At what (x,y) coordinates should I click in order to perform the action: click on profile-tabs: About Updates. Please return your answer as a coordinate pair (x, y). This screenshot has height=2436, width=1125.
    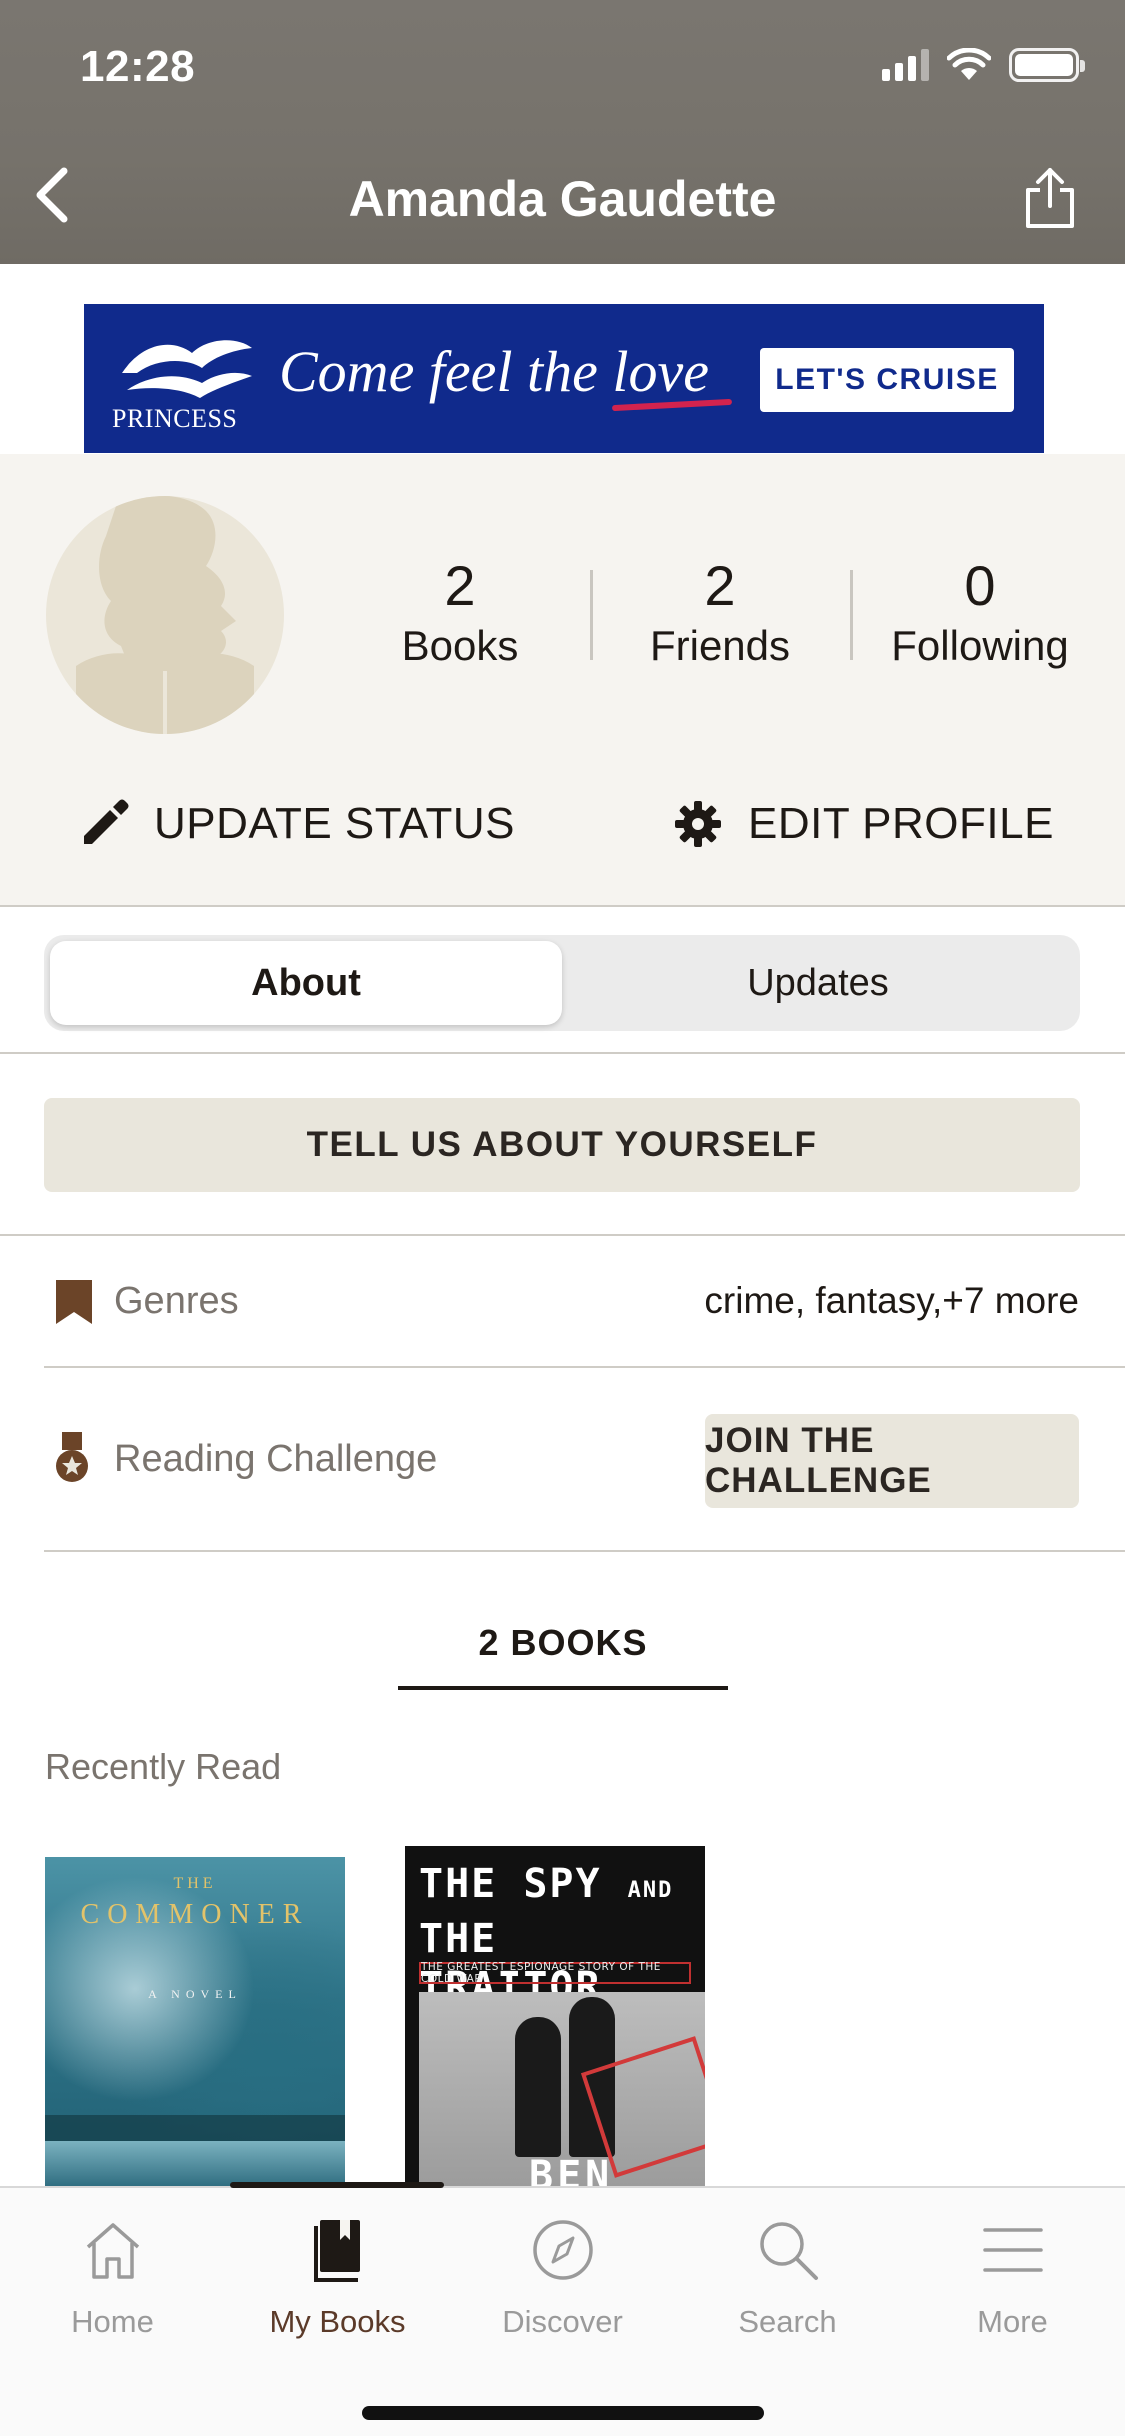
    Looking at the image, I should click on (562, 980).